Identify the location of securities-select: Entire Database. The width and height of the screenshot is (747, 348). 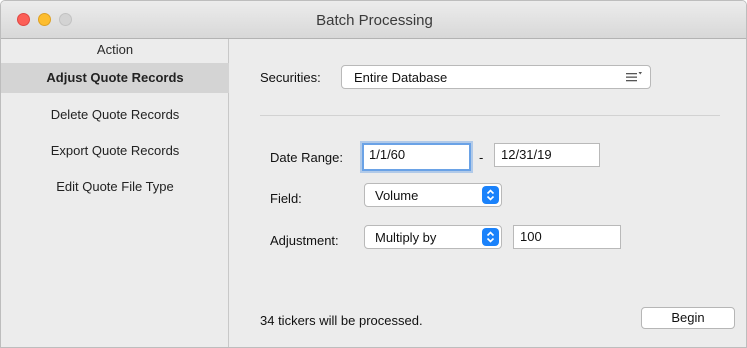
(496, 77).